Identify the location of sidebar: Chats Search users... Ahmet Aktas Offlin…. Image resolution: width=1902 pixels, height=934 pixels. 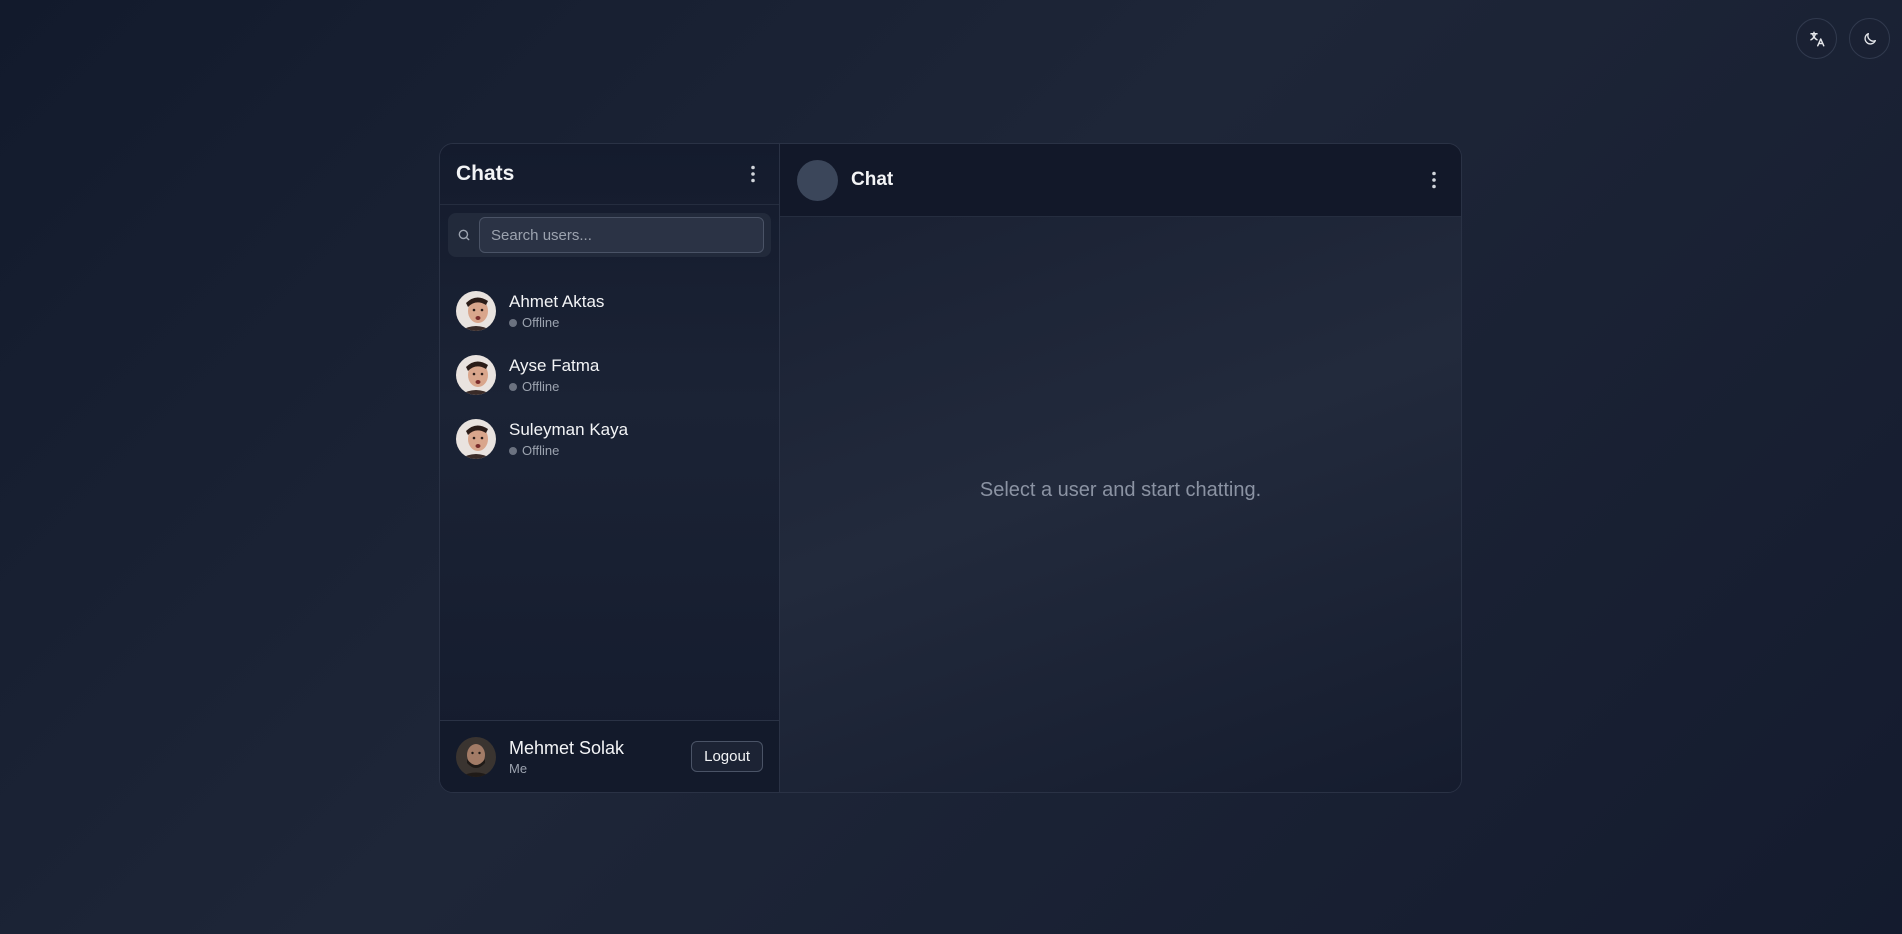
(610, 468).